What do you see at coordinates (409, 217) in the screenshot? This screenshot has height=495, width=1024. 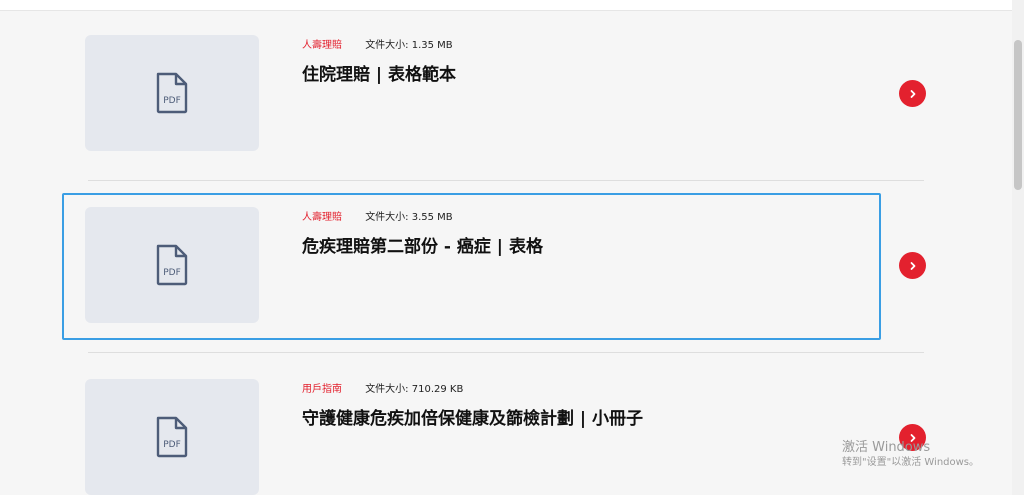 I see `file-size: 文件大小: 3.55 MB` at bounding box center [409, 217].